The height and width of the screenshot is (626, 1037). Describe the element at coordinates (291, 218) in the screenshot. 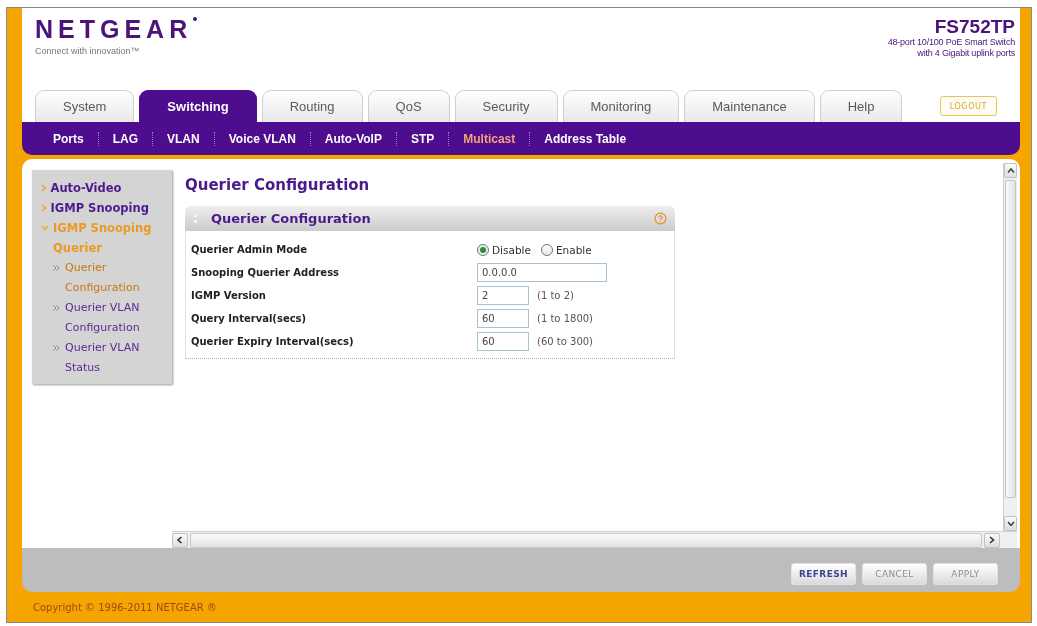

I see `panel-title: Querier Configuration` at that location.